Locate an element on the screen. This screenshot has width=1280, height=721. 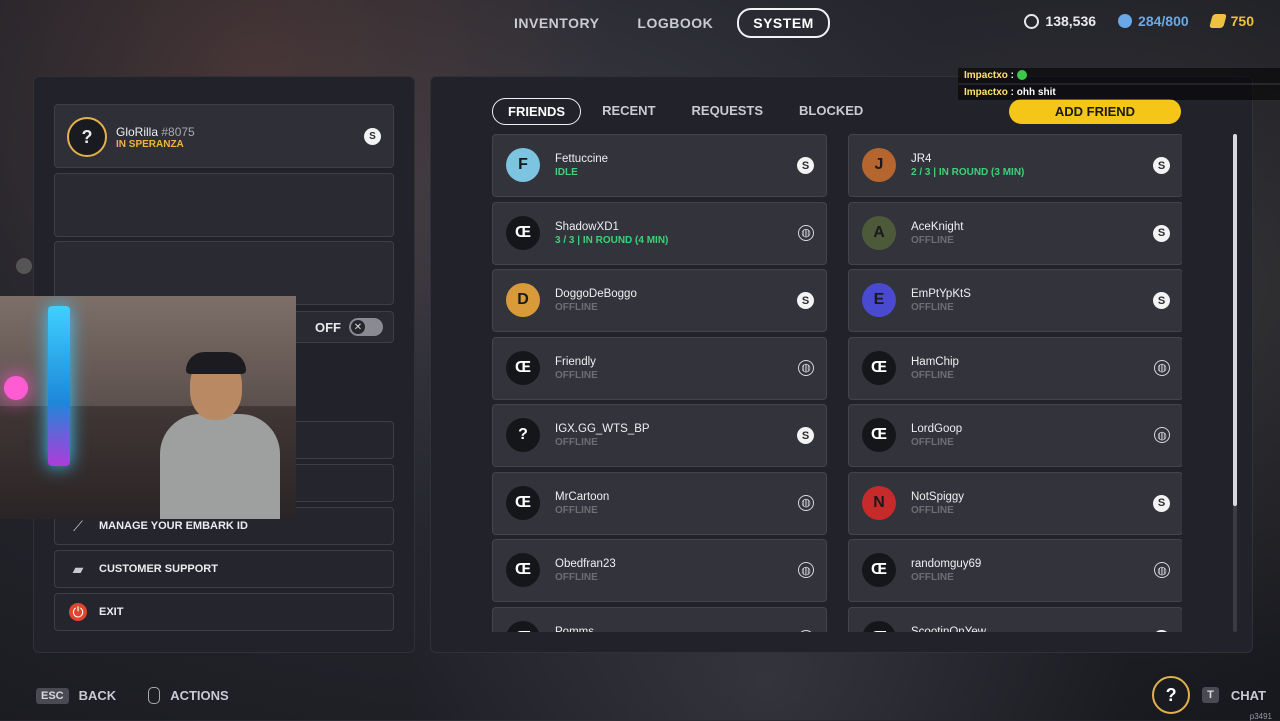
customer-support-button: ▰ CUSTOMER SUPPORT is located at coordinates (224, 569).